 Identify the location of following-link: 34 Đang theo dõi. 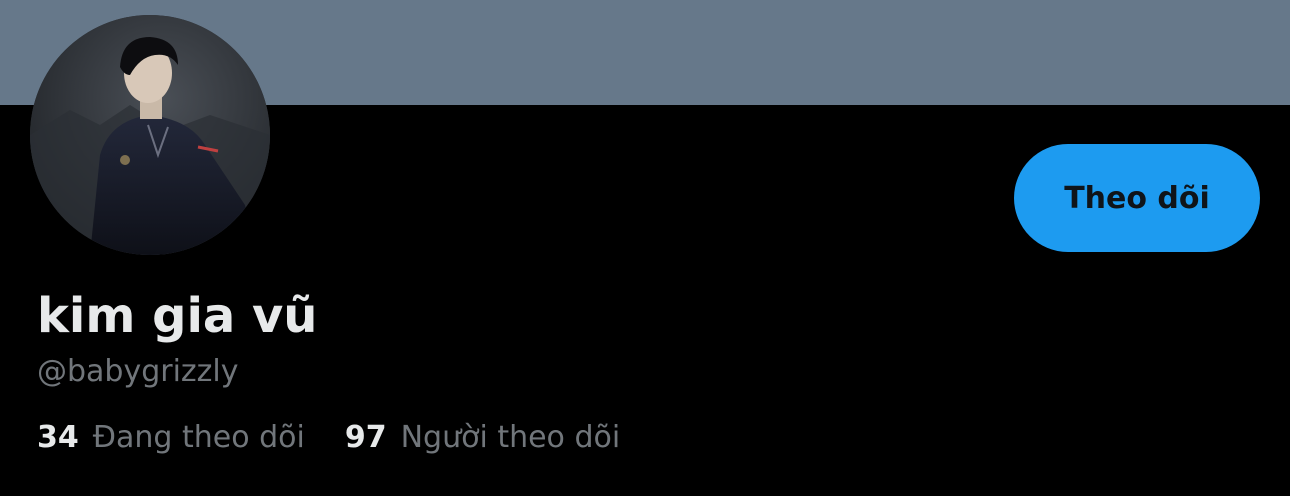
(171, 438).